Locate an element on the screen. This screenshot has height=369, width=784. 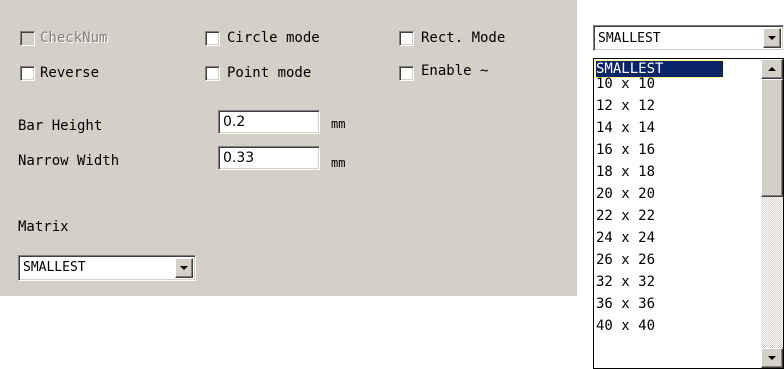
checknum-label: CheckNum is located at coordinates (74, 38).